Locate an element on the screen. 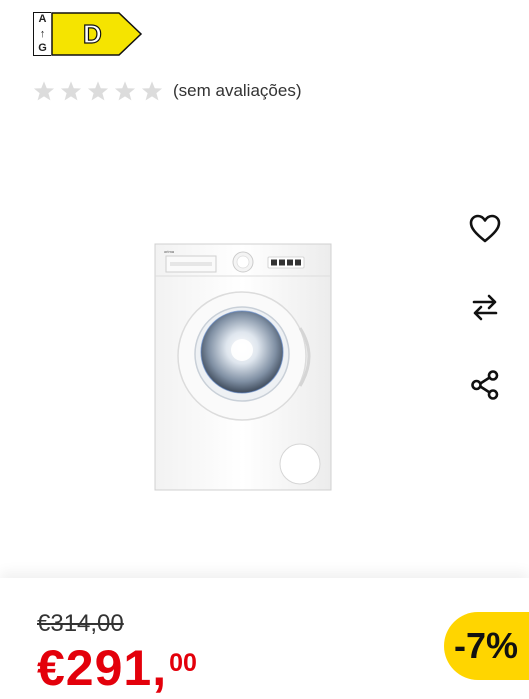 The width and height of the screenshot is (529, 699). share-button is located at coordinates (485, 385).